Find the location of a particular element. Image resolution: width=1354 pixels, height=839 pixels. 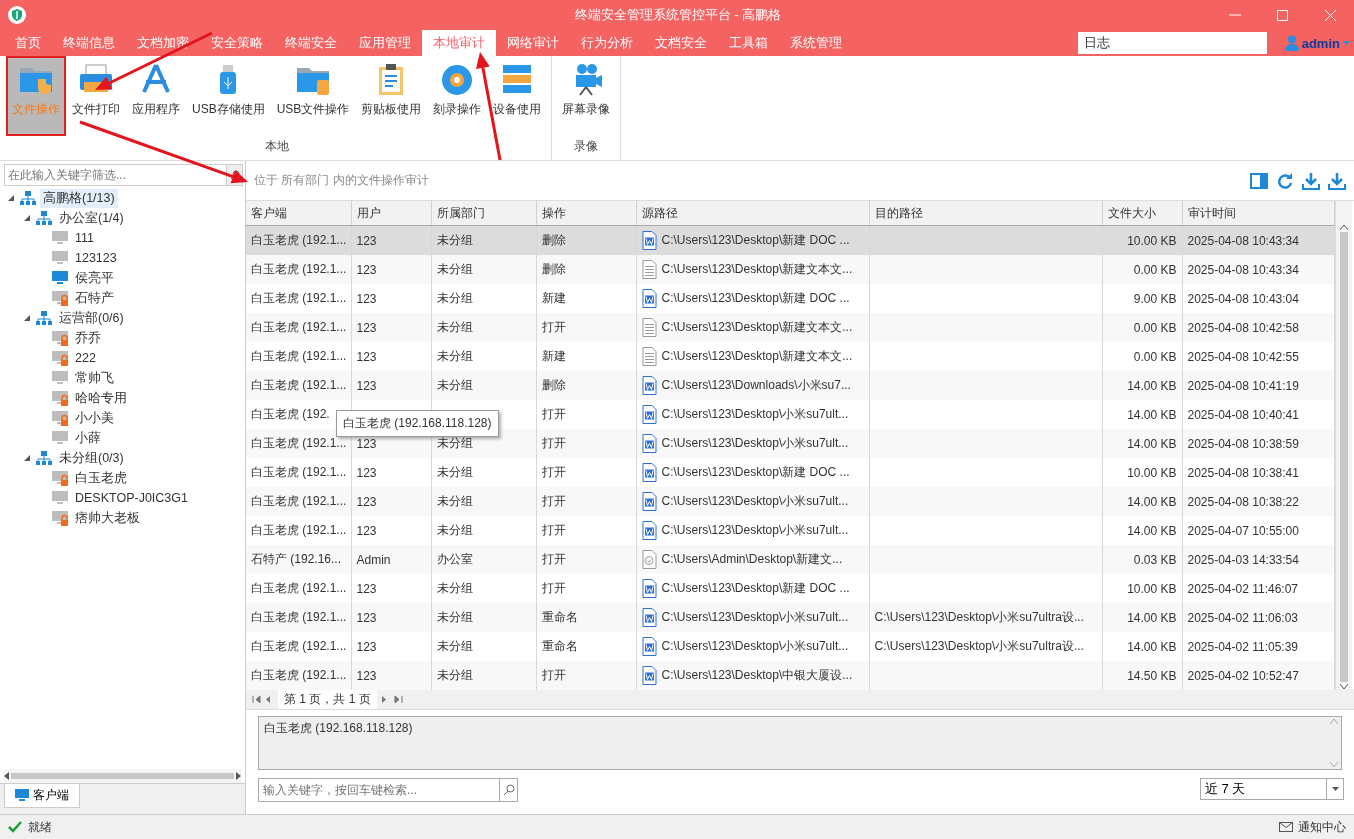

column-header: 用户 is located at coordinates (391, 213).